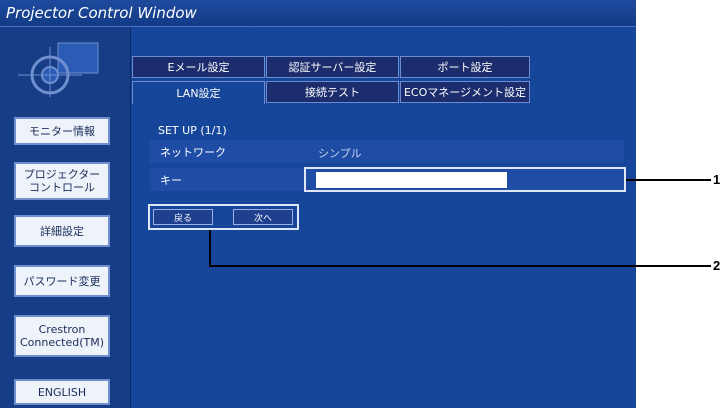 The width and height of the screenshot is (725, 408). I want to click on projector-logo-icon, so click(58, 69).